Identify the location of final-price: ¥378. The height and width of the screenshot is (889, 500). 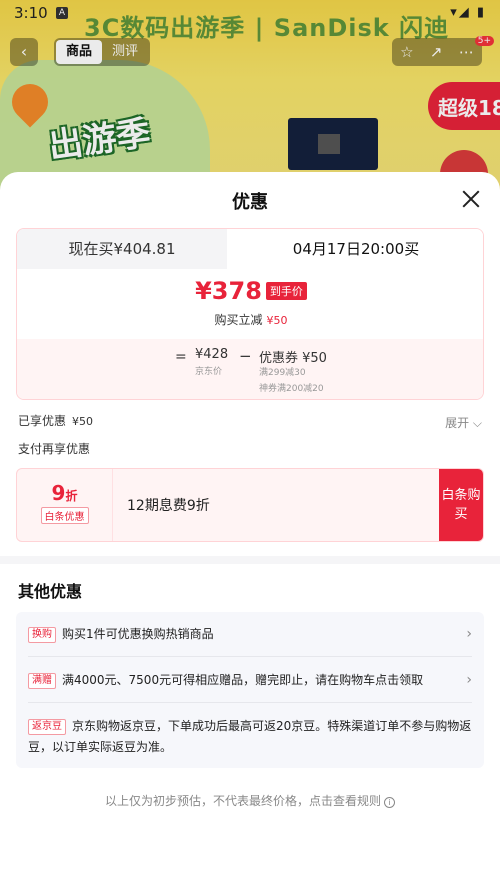
(228, 291).